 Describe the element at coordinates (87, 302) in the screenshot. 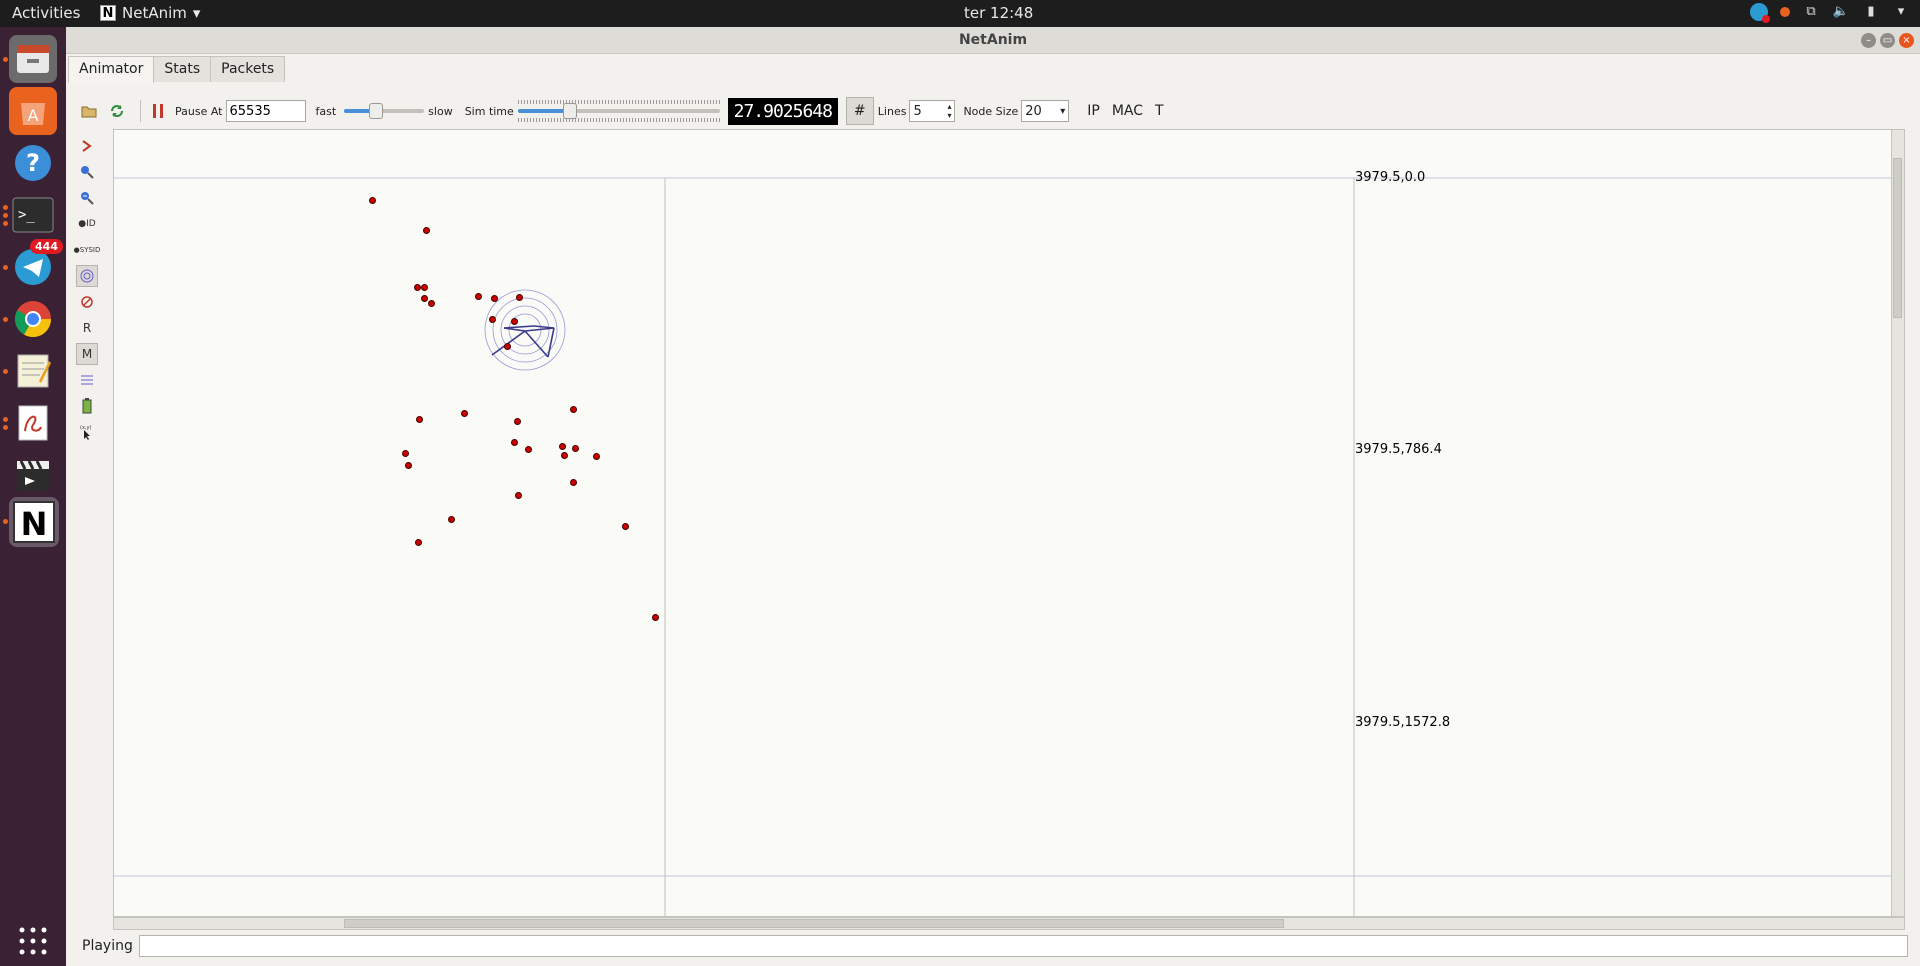

I see `hide-button` at that location.